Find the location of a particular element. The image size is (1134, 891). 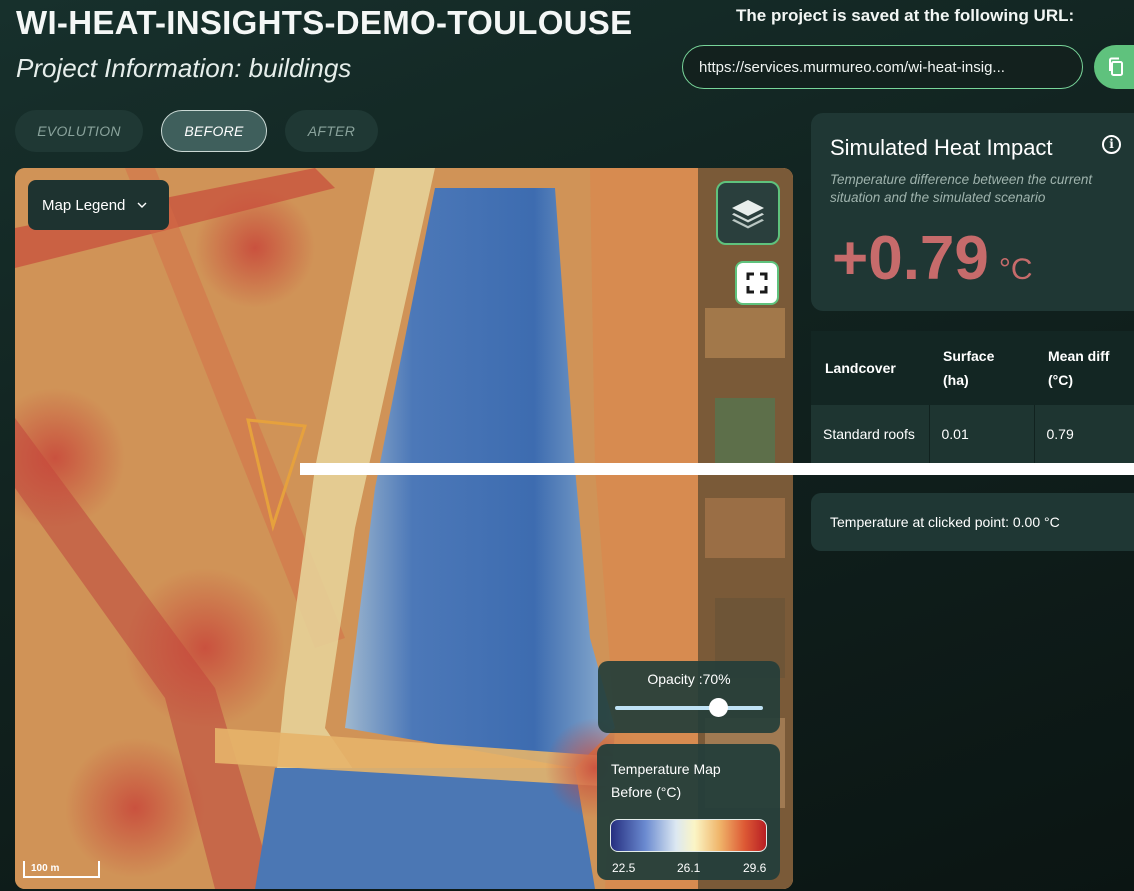

header-mean-diff: Mean diff (°C) is located at coordinates (1084, 368).